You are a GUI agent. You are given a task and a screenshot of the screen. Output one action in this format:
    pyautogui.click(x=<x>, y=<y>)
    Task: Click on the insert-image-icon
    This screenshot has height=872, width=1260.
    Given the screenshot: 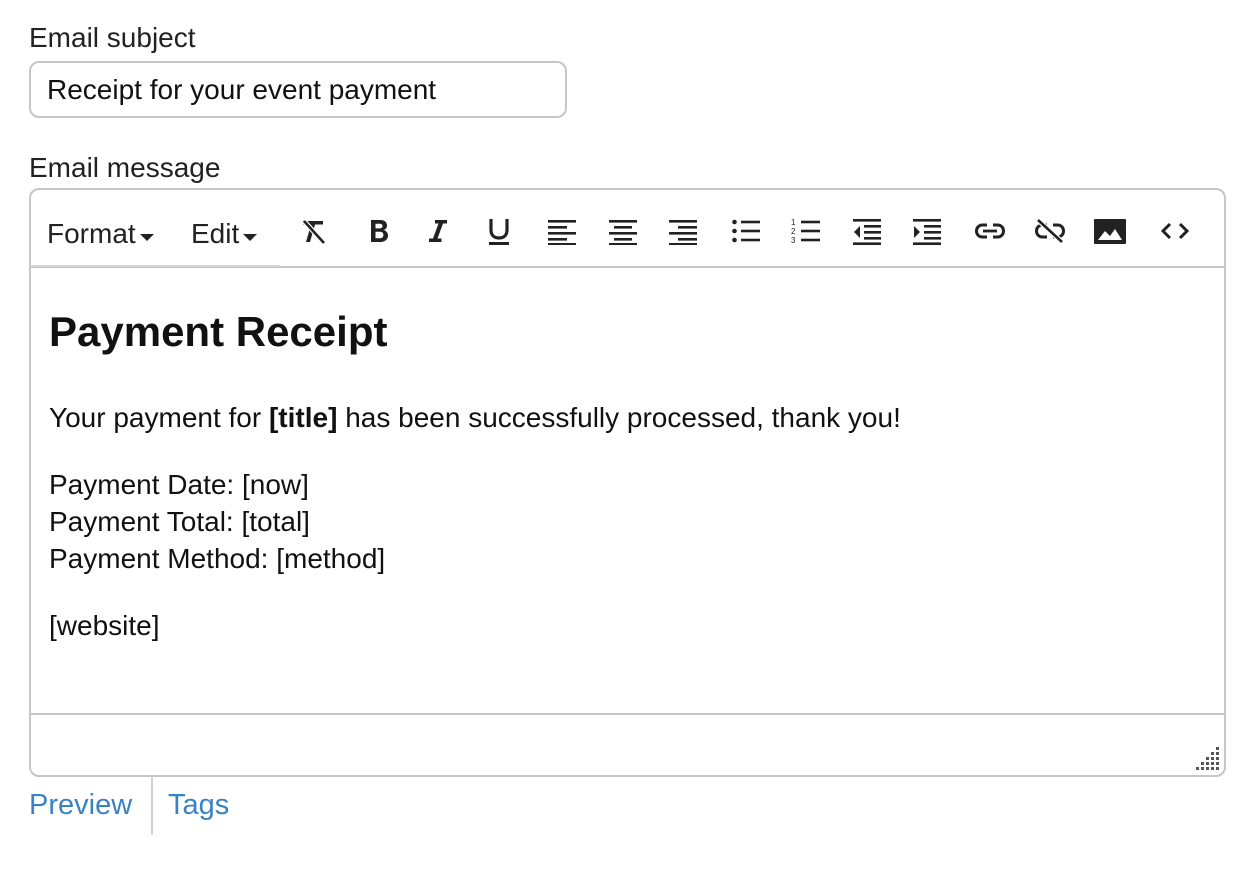 What is the action you would take?
    pyautogui.click(x=1110, y=231)
    